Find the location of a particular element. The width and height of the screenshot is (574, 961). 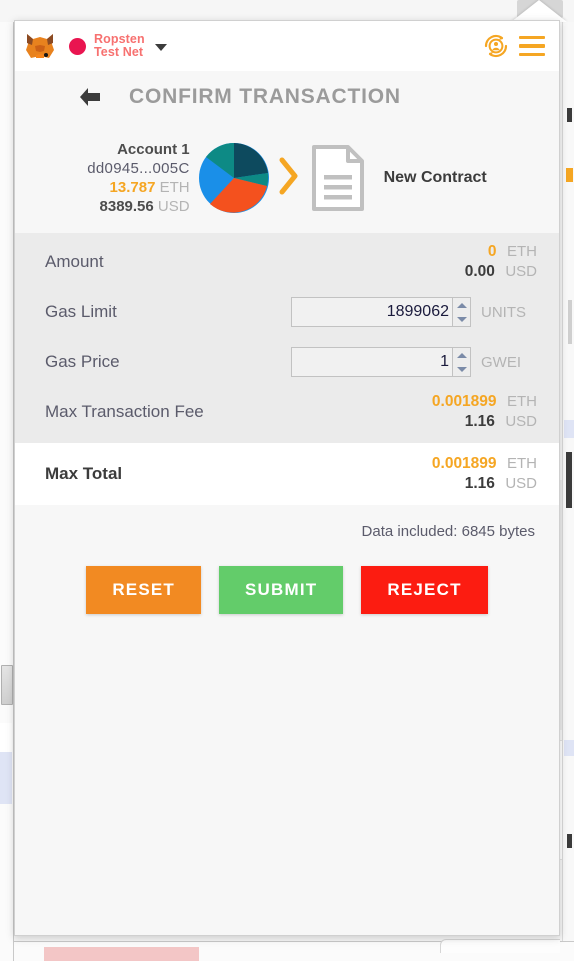

account-eth-balance: 13.787 ETH is located at coordinates (138, 187).